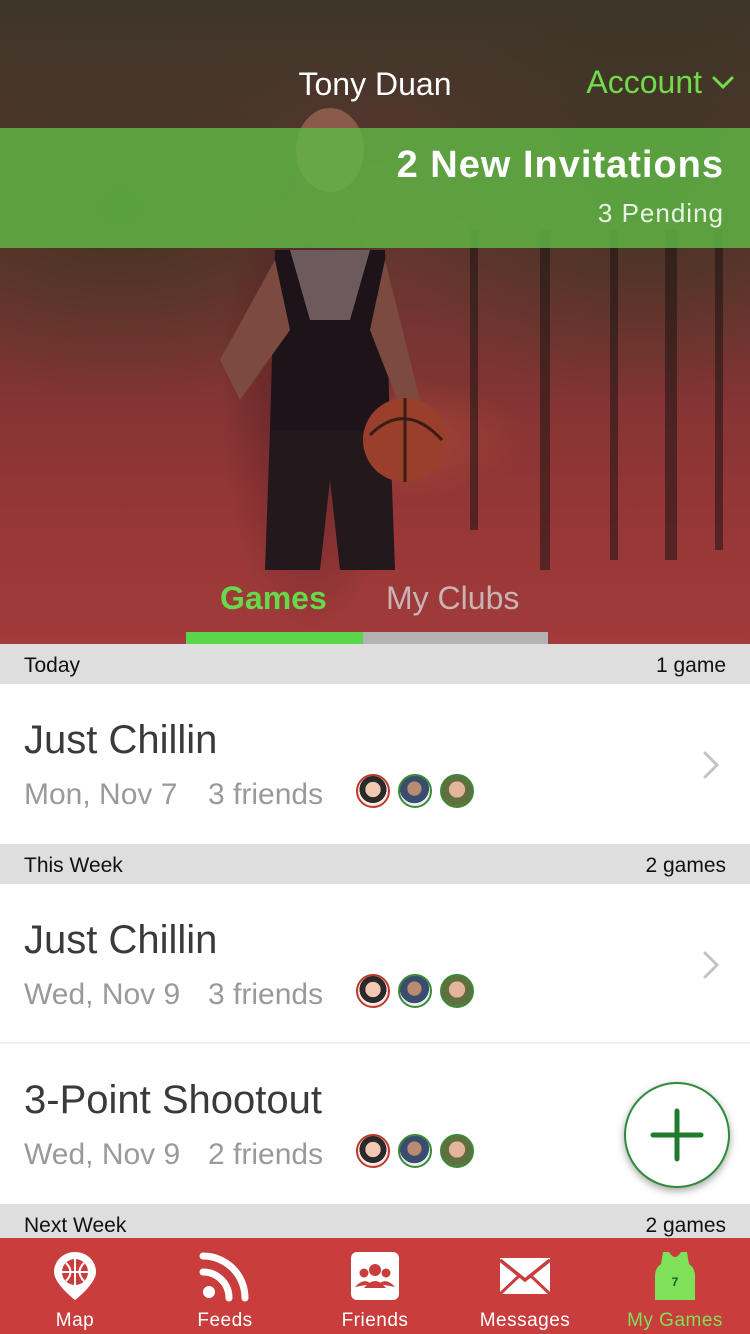 This screenshot has height=1334, width=750. I want to click on section-label: Today, so click(52, 665).